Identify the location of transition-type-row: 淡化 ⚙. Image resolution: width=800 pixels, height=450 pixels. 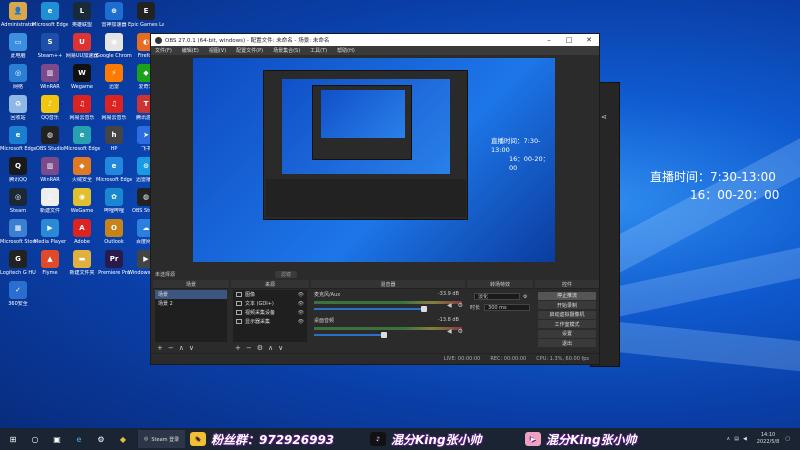
(500, 296).